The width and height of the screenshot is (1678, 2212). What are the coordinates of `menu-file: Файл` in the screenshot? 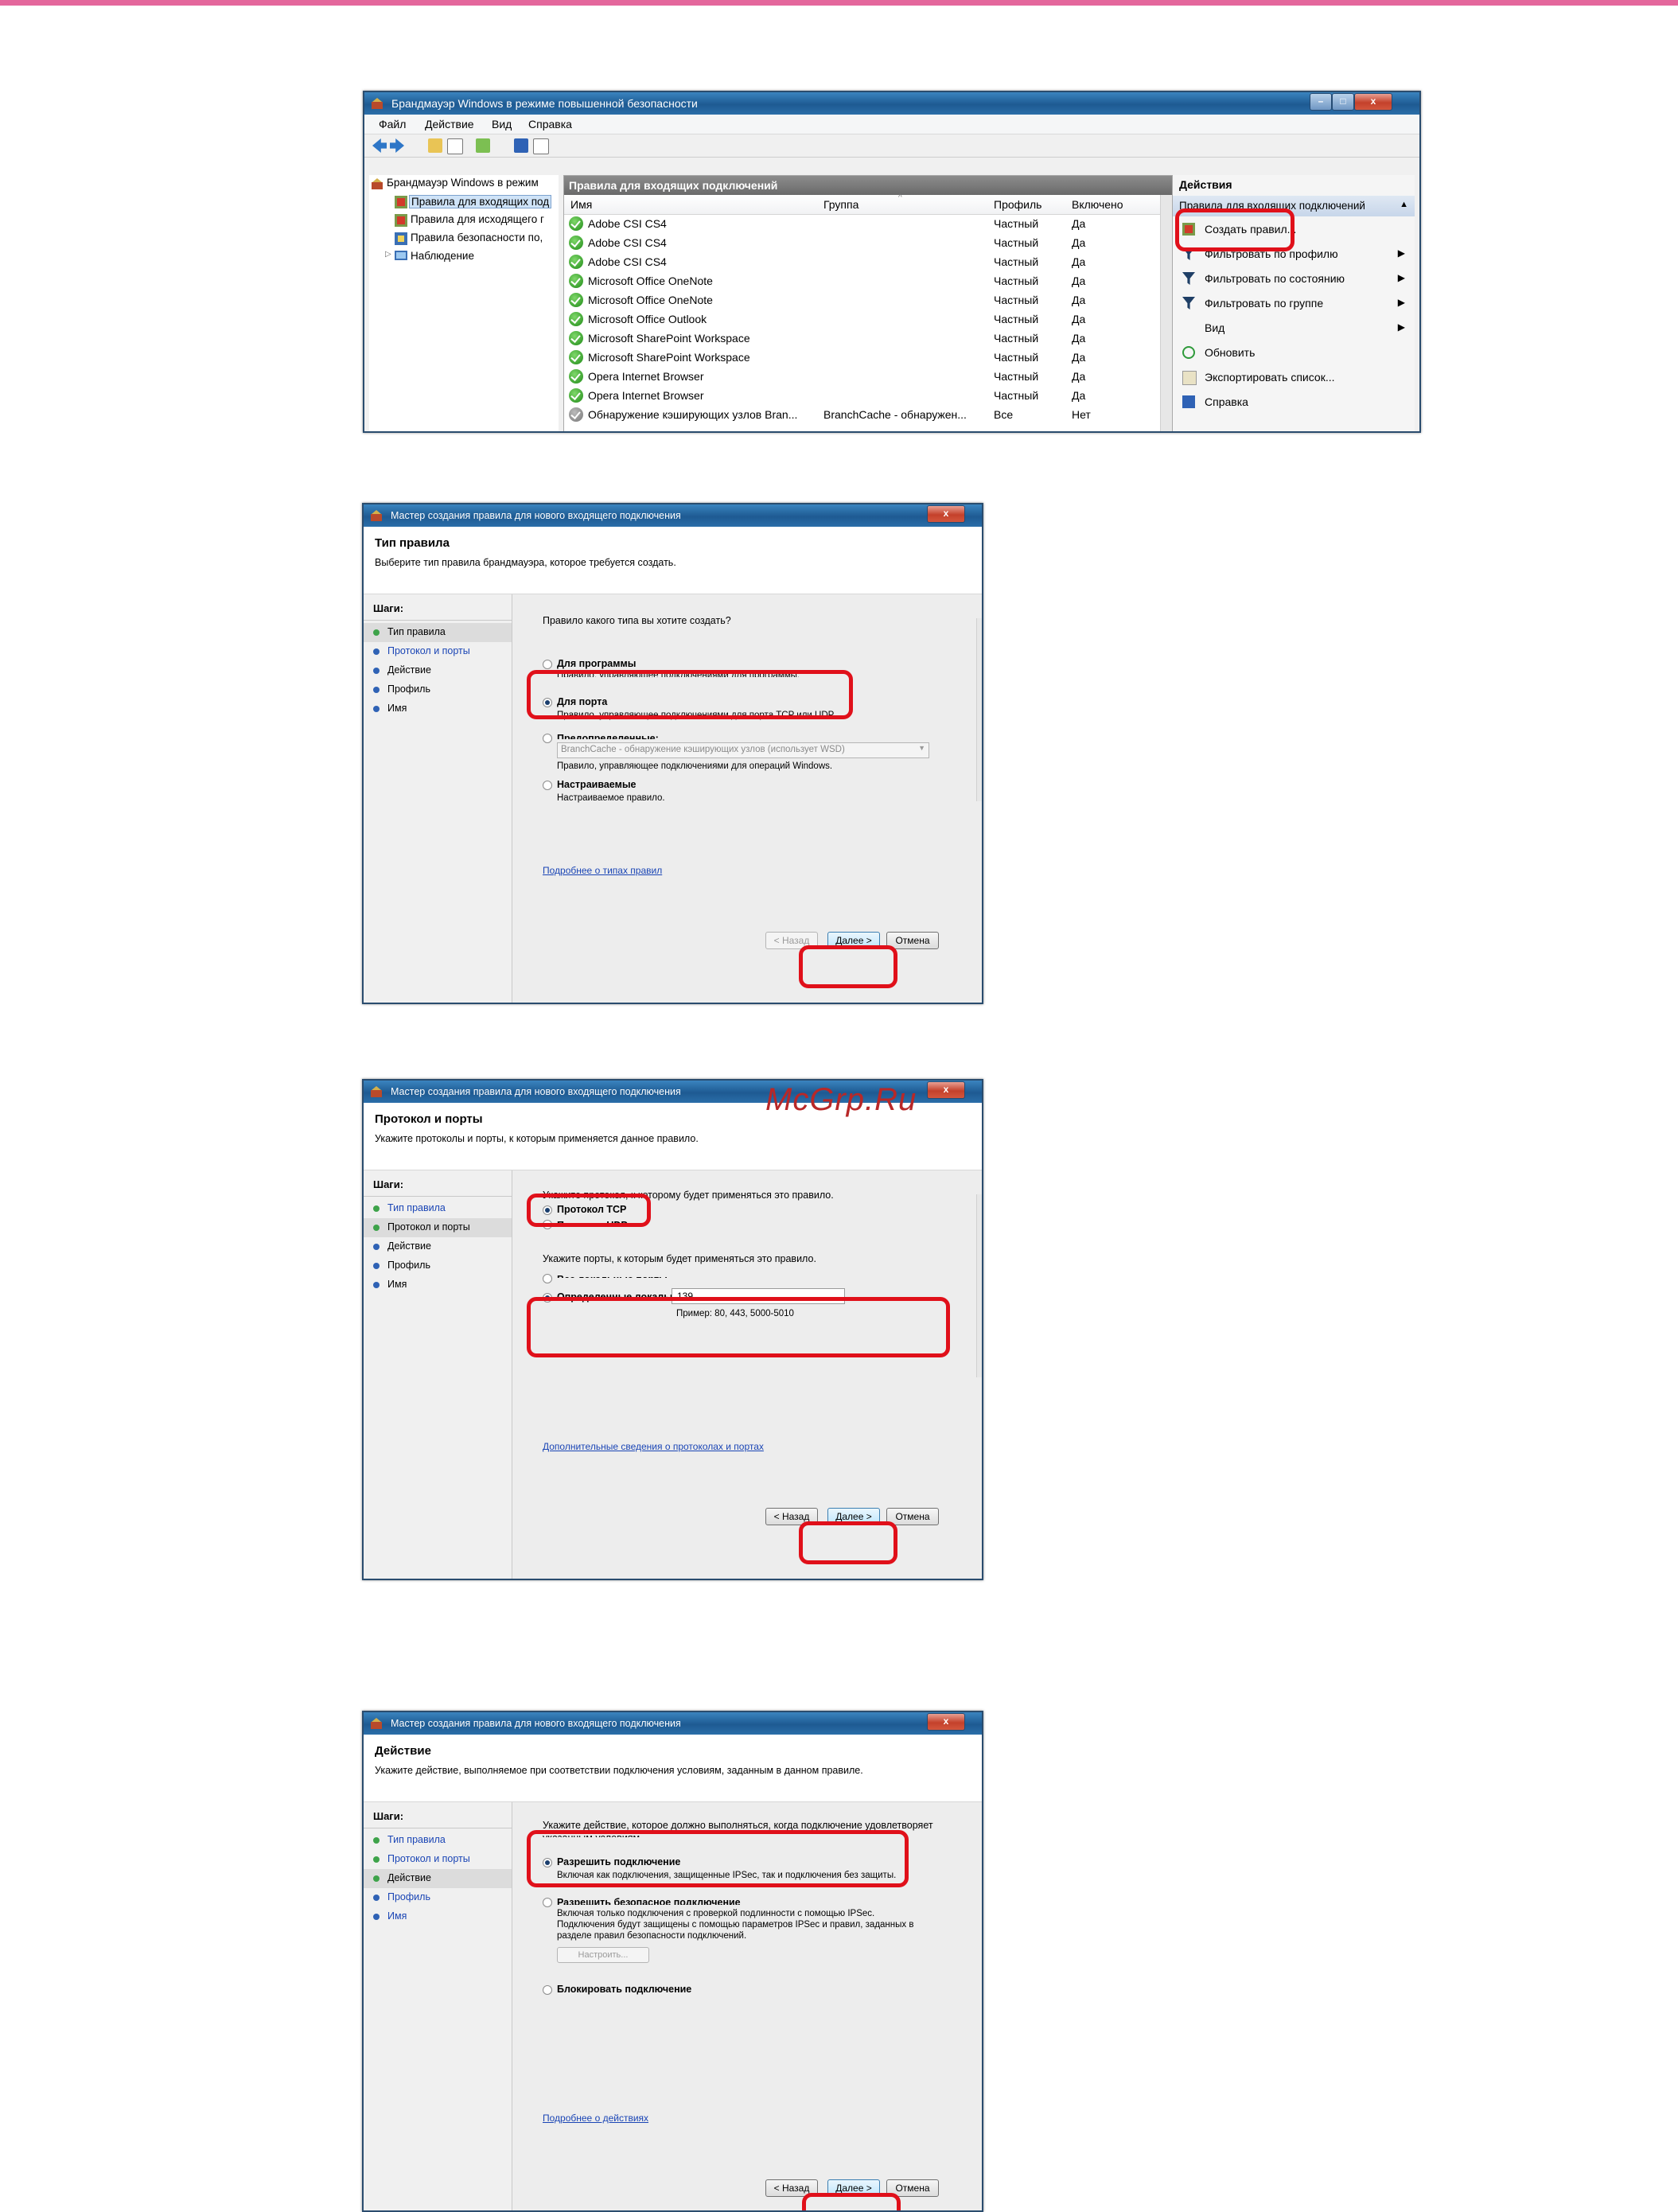 It's located at (392, 124).